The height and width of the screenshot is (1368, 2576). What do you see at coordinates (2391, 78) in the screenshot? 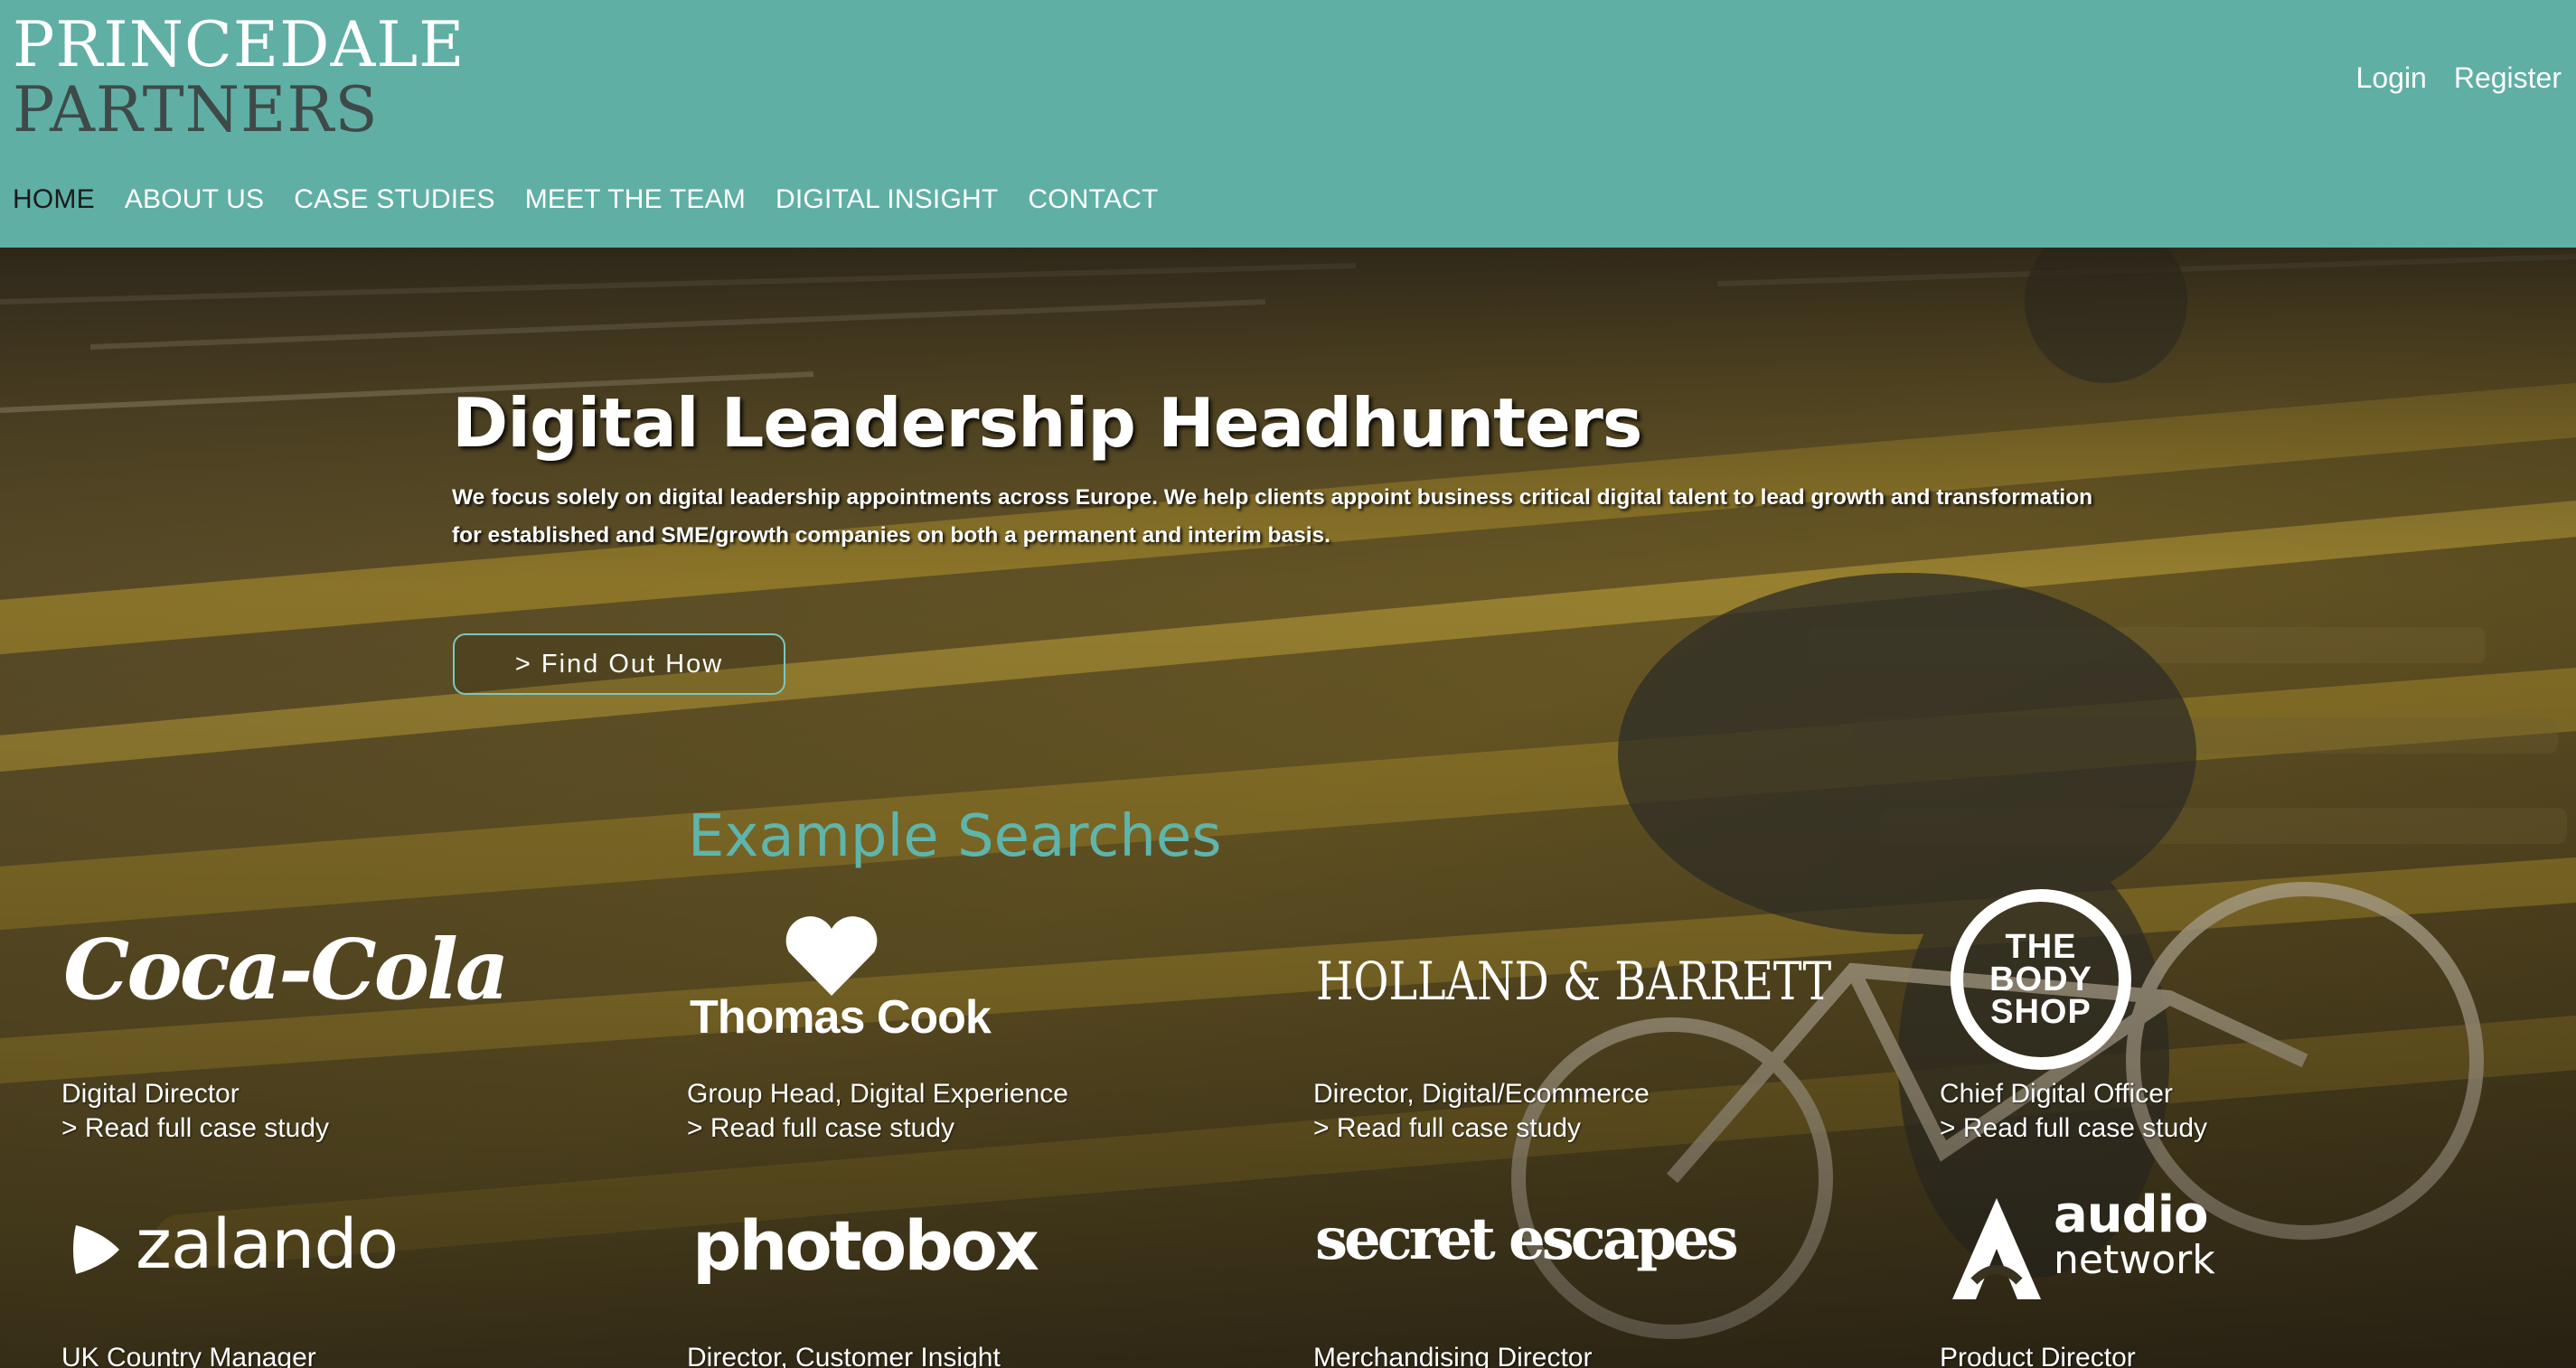
I see `login-link: Login` at bounding box center [2391, 78].